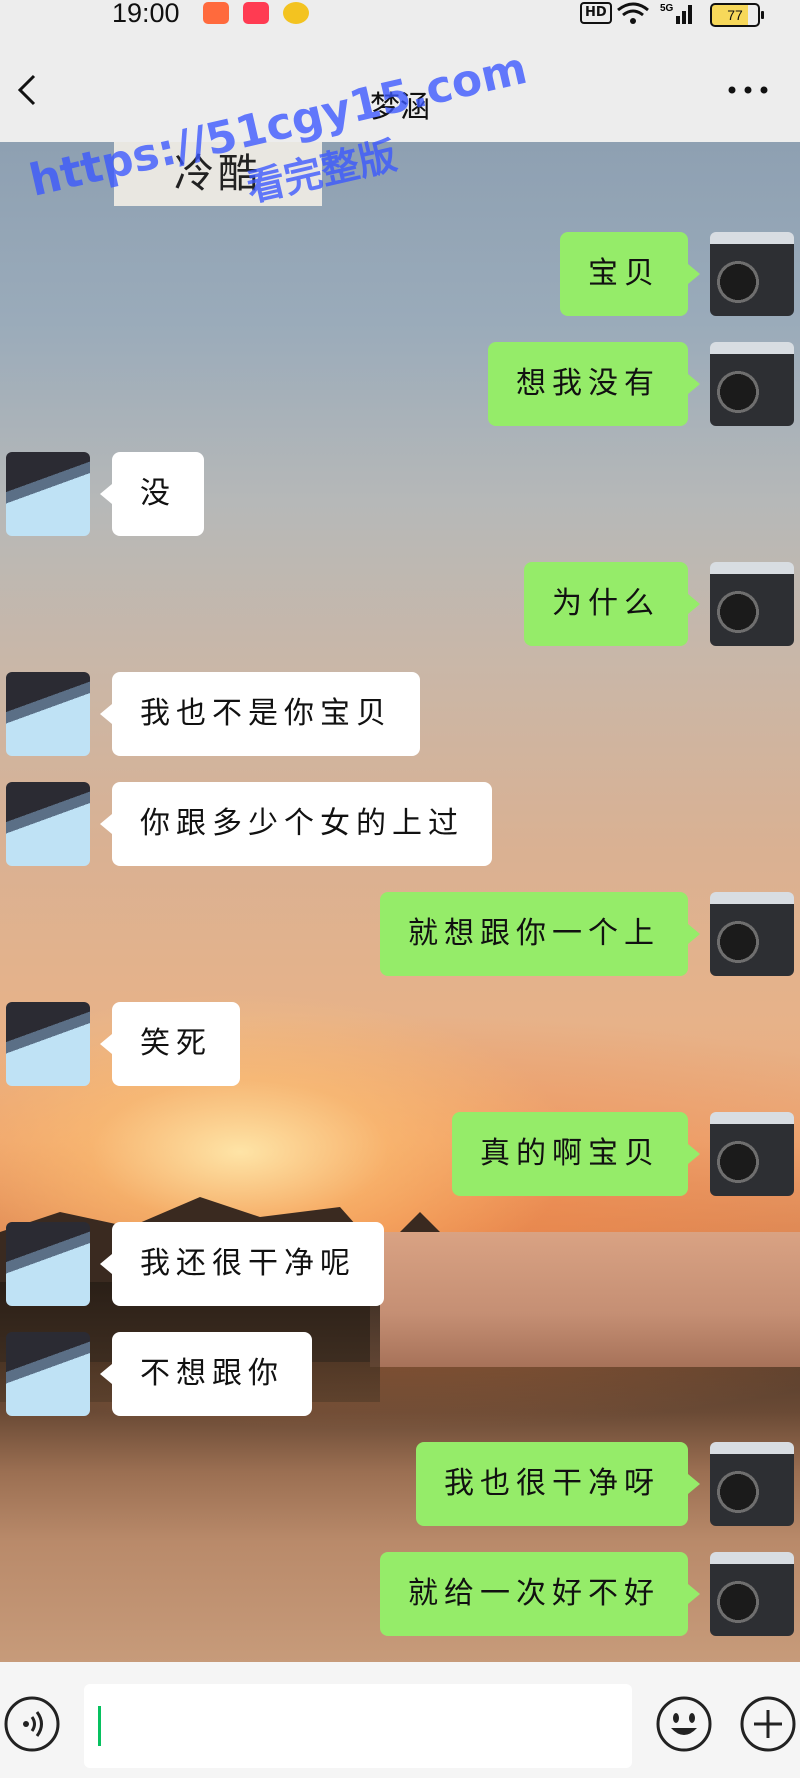 This screenshot has width=800, height=1778. I want to click on message-bubble: 为什么, so click(612, 604).